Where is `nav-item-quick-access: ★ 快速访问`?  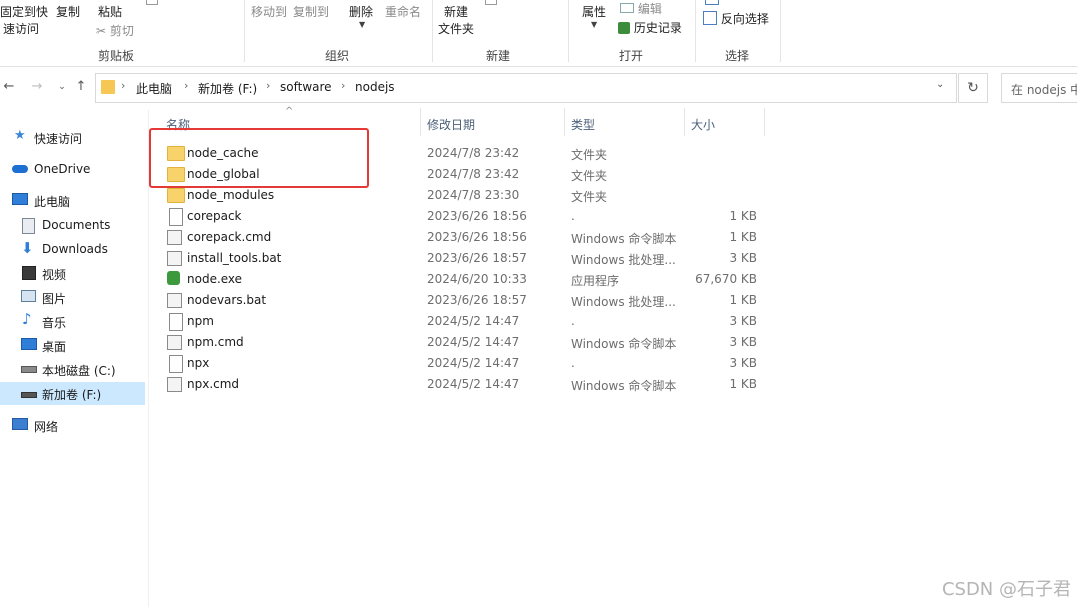
nav-item-quick-access: ★ 快速访问 is located at coordinates (72, 137).